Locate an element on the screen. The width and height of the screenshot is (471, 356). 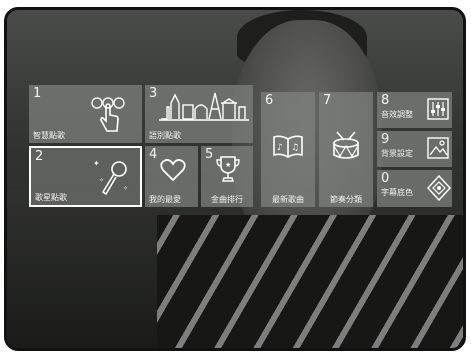
menu-tile-language-search: 3 語別點歌 is located at coordinates (199, 114).